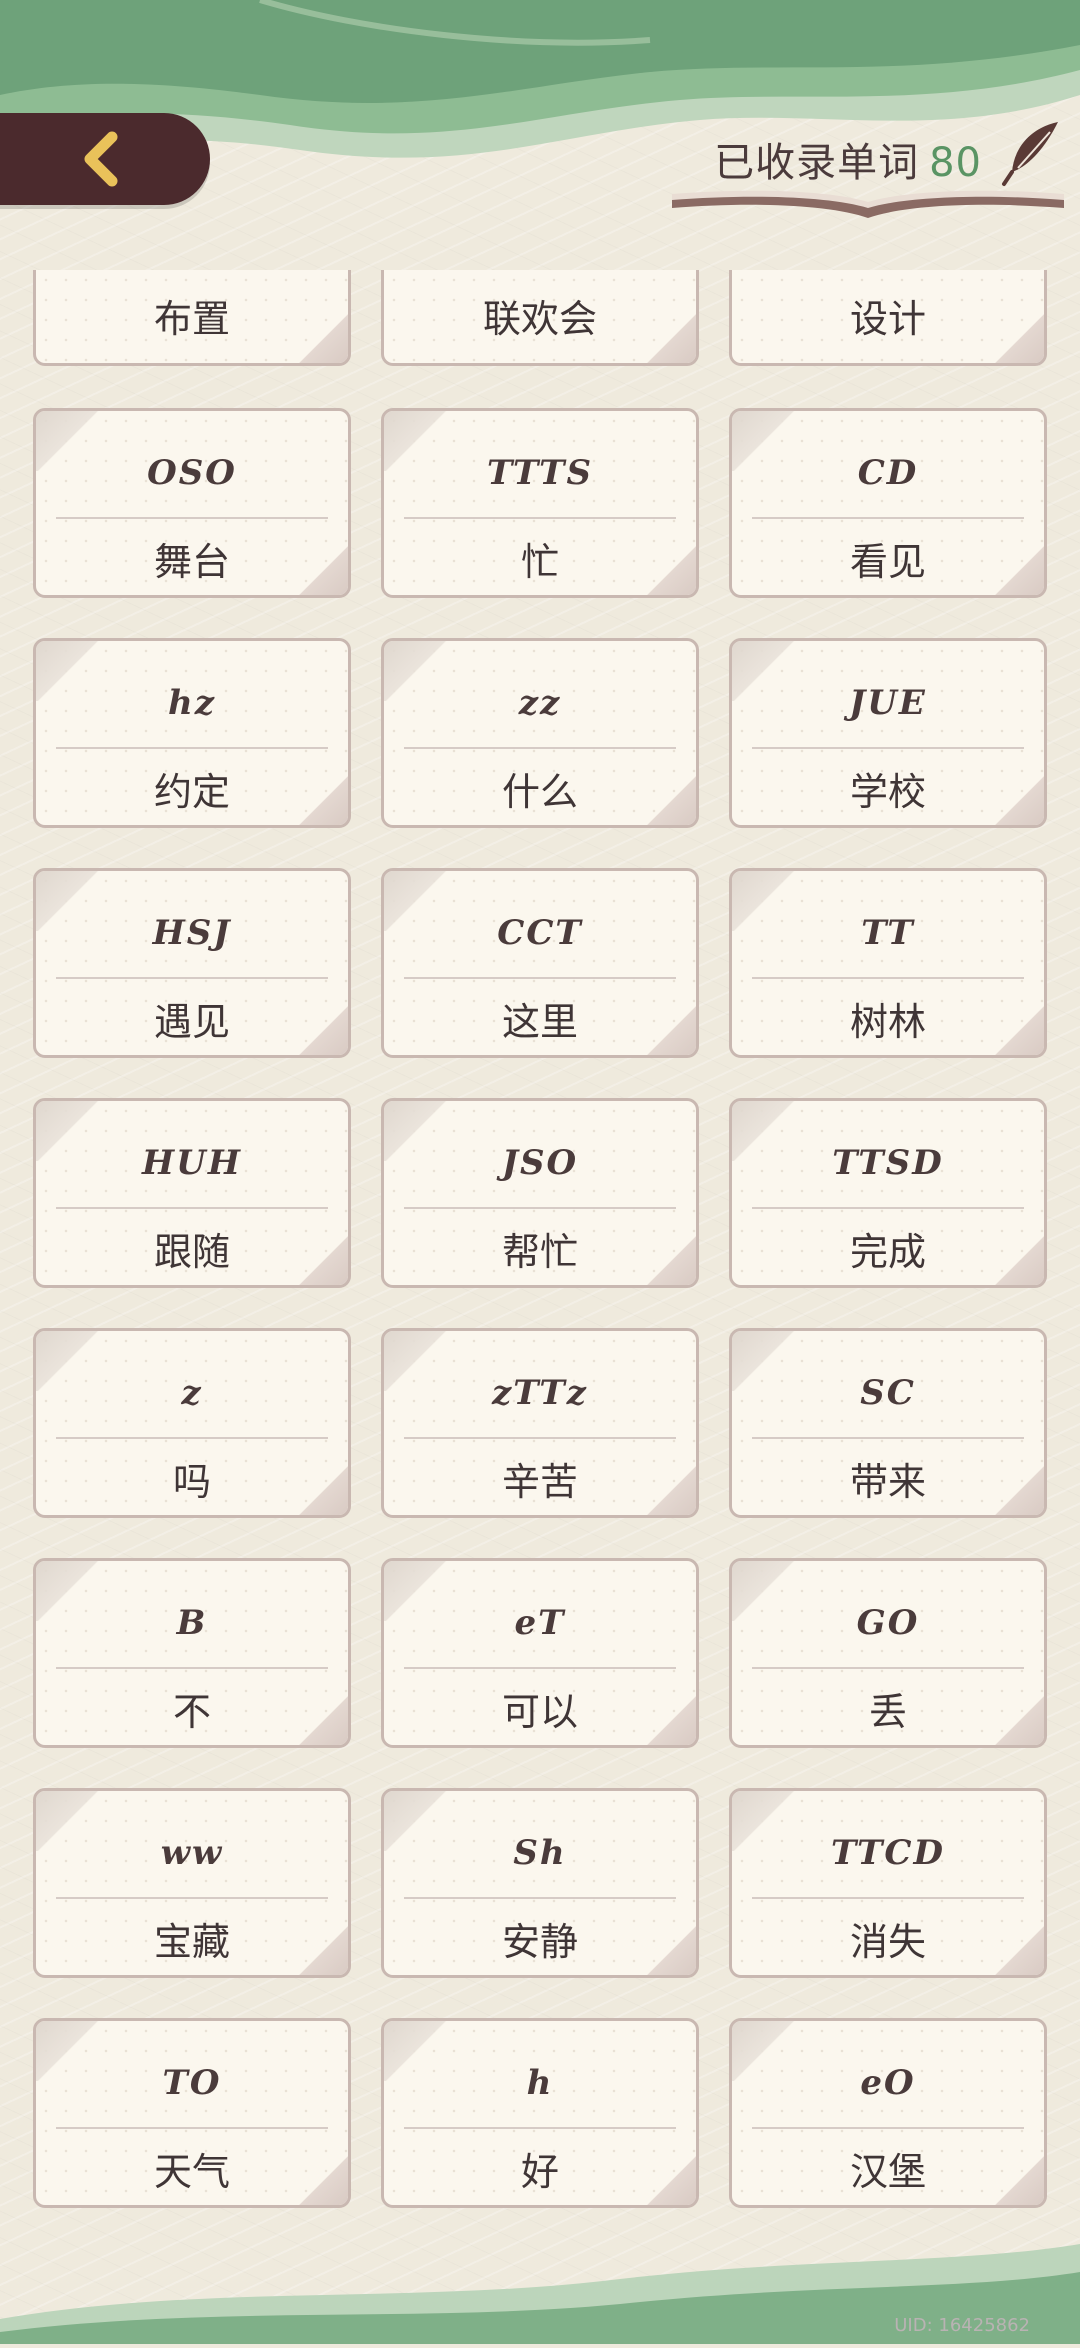 This screenshot has width=1080, height=2348. I want to click on word-symbol: CD, so click(888, 473).